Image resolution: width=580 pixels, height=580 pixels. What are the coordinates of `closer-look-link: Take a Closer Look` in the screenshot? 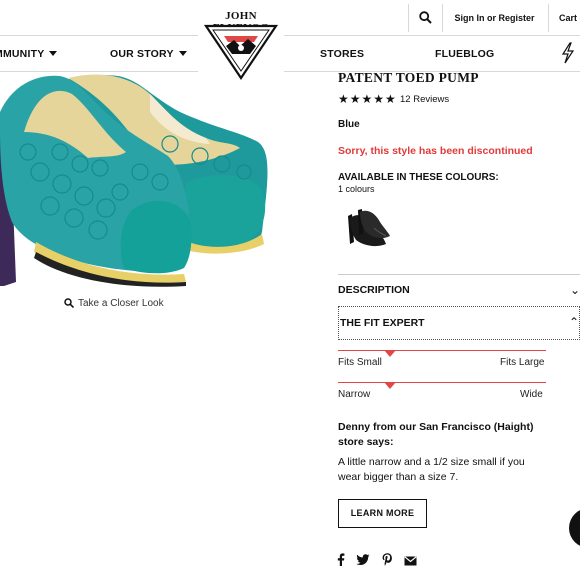 It's located at (114, 303).